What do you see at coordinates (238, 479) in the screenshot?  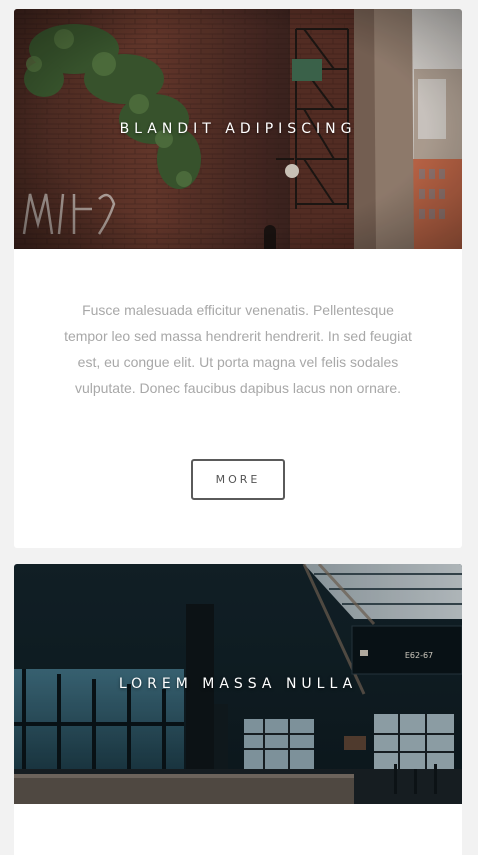 I see `more-button: MORE` at bounding box center [238, 479].